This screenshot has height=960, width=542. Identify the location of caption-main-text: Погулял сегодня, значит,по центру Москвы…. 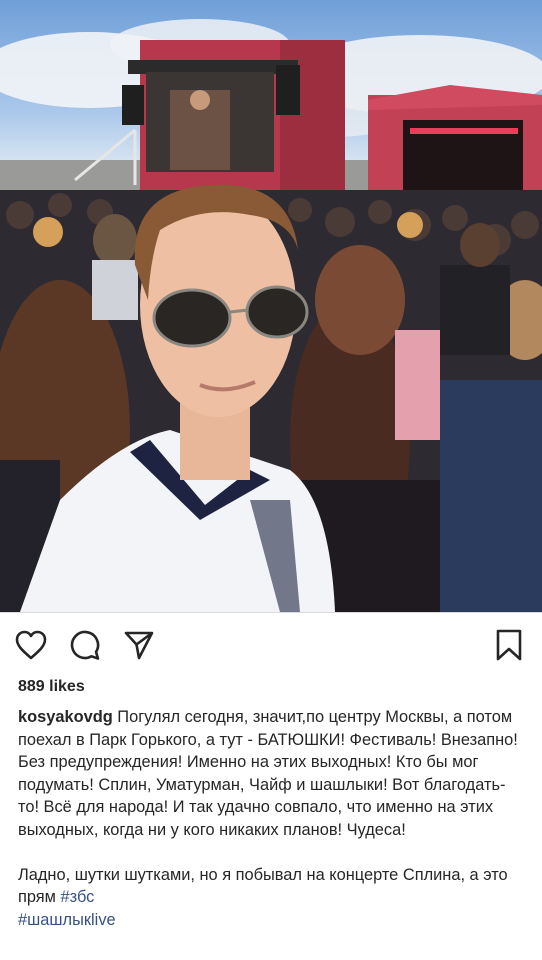
(268, 773).